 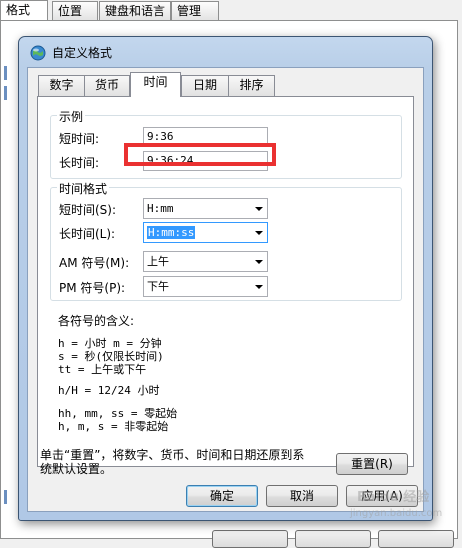 I want to click on tab-currency: 货币, so click(x=107, y=85).